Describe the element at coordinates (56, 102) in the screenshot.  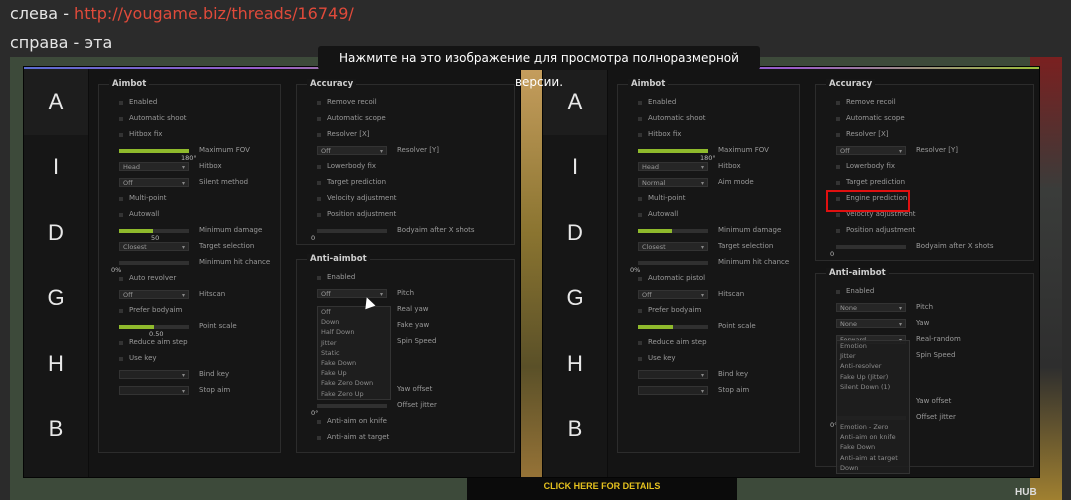
I see `tab-aimbot: A` at that location.